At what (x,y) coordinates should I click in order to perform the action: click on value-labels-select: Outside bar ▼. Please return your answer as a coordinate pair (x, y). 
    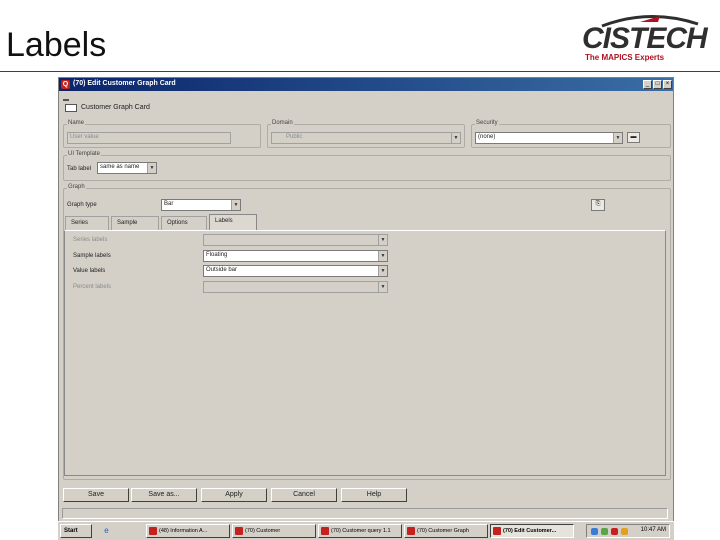
    Looking at the image, I should click on (295, 271).